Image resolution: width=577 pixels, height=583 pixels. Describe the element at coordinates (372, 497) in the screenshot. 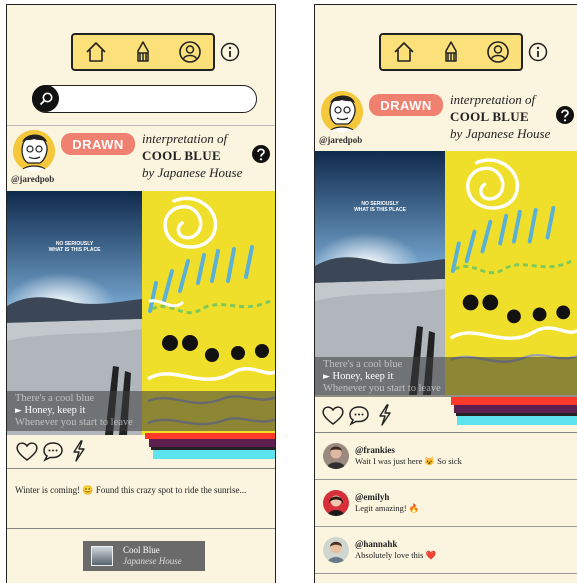

I see `comment-username: @emilyh` at that location.